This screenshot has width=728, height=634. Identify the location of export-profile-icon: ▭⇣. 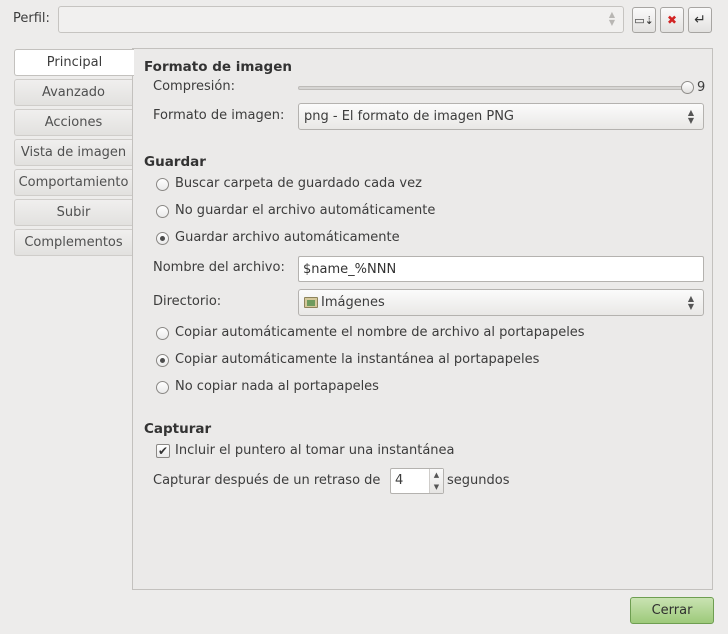
(644, 20).